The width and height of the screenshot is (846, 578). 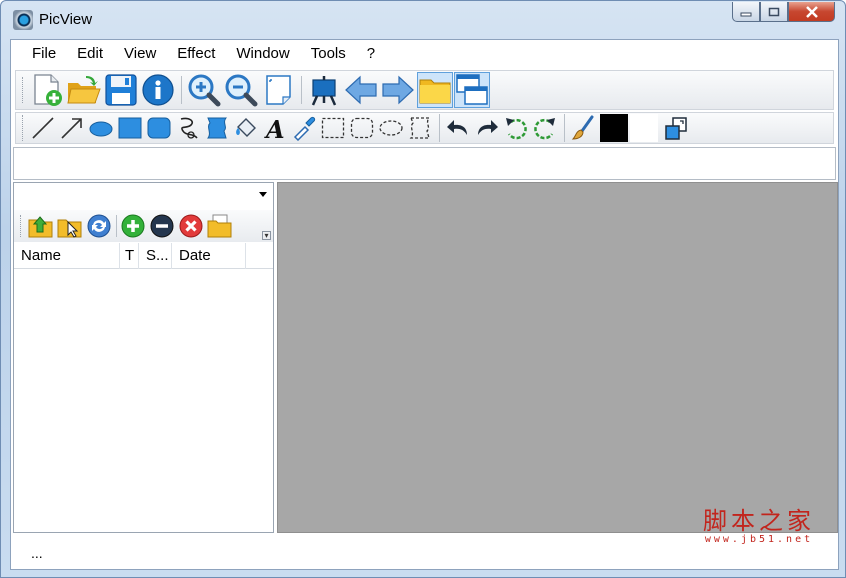 What do you see at coordinates (72, 128) in the screenshot?
I see `arrow-line-tool` at bounding box center [72, 128].